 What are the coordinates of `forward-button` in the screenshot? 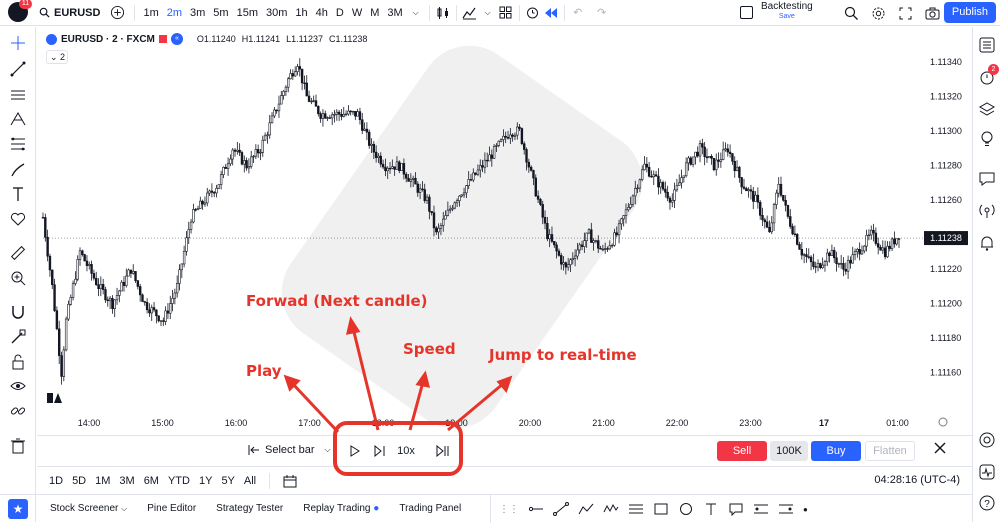 It's located at (380, 451).